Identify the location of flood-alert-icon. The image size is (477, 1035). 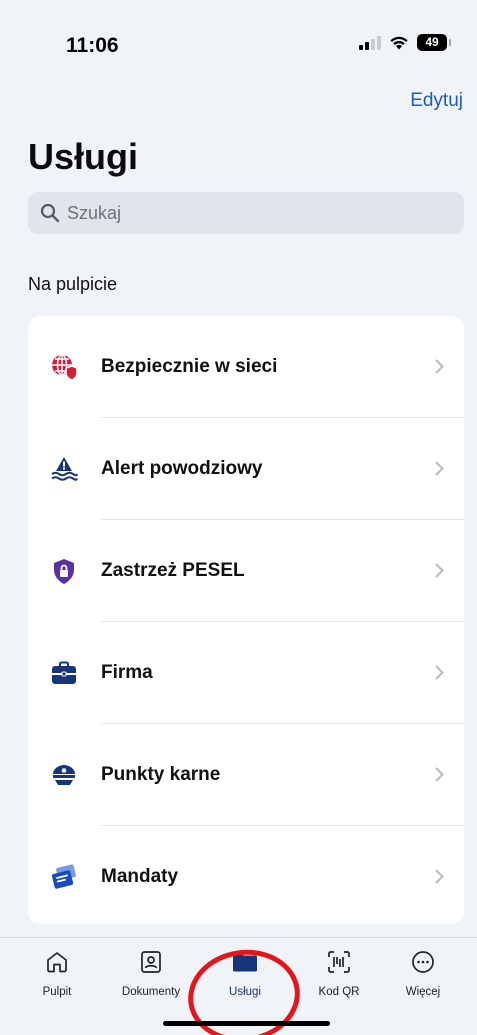
(64, 469).